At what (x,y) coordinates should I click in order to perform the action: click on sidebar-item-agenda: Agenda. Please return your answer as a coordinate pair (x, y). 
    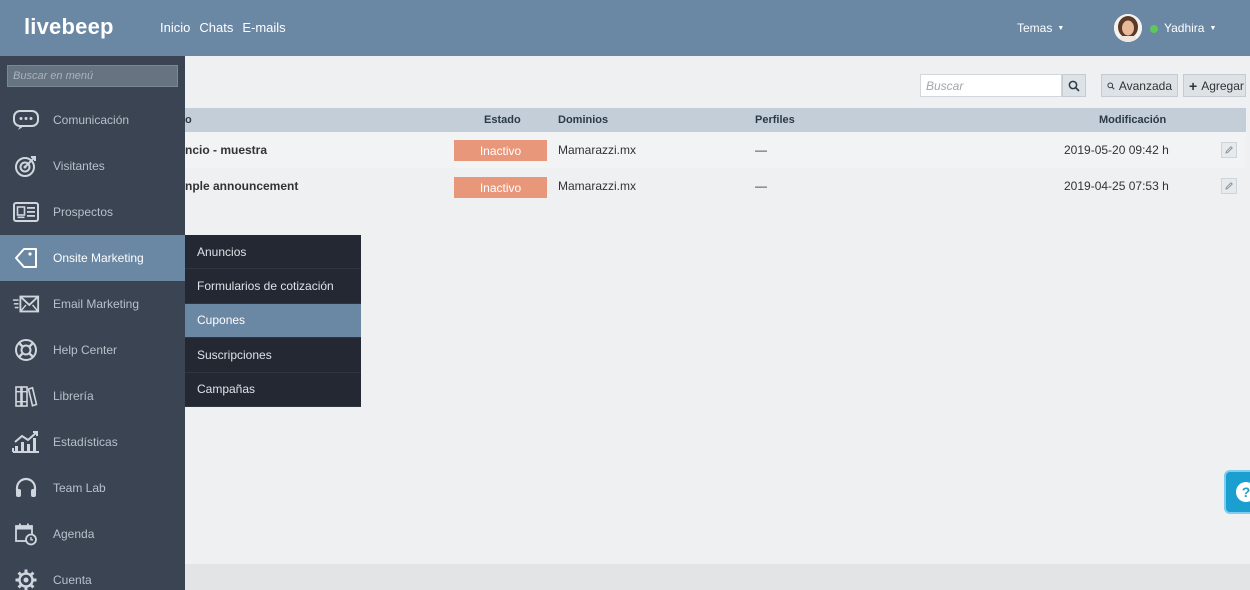
    Looking at the image, I should click on (92, 534).